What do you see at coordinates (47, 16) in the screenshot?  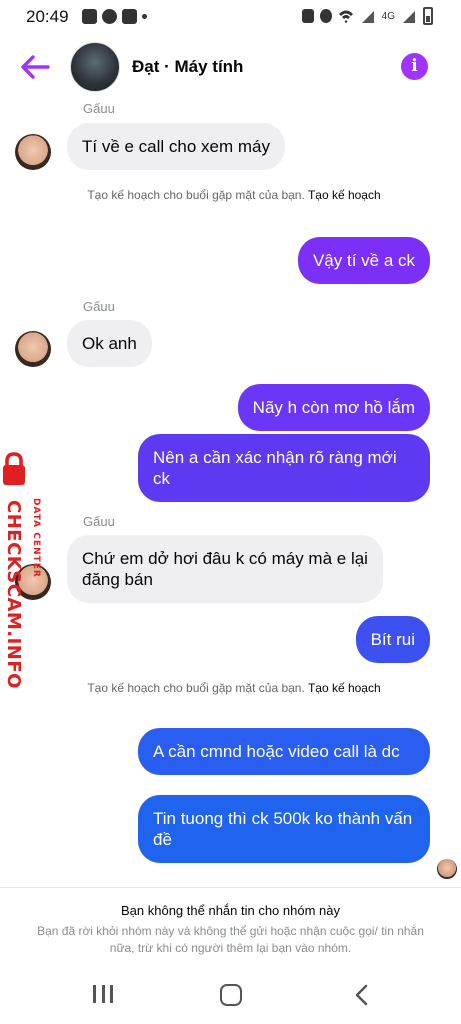 I see `status-time: 20:49` at bounding box center [47, 16].